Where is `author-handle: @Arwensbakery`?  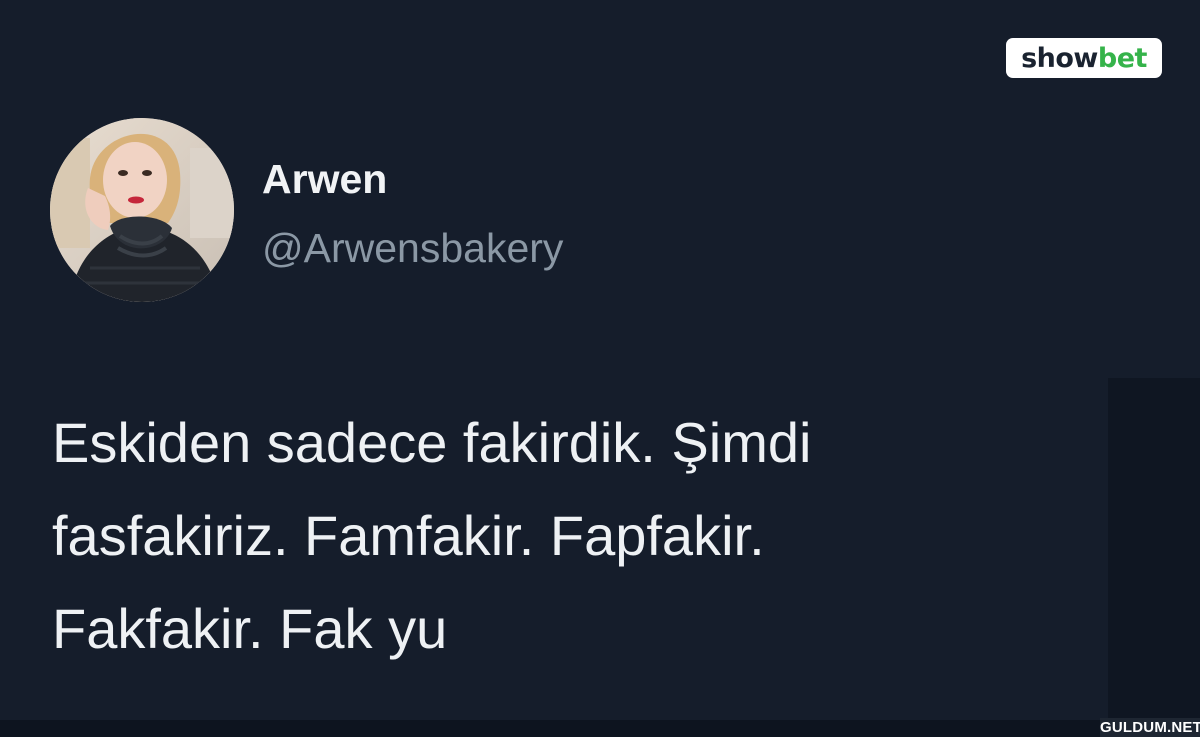
author-handle: @Arwensbakery is located at coordinates (412, 248).